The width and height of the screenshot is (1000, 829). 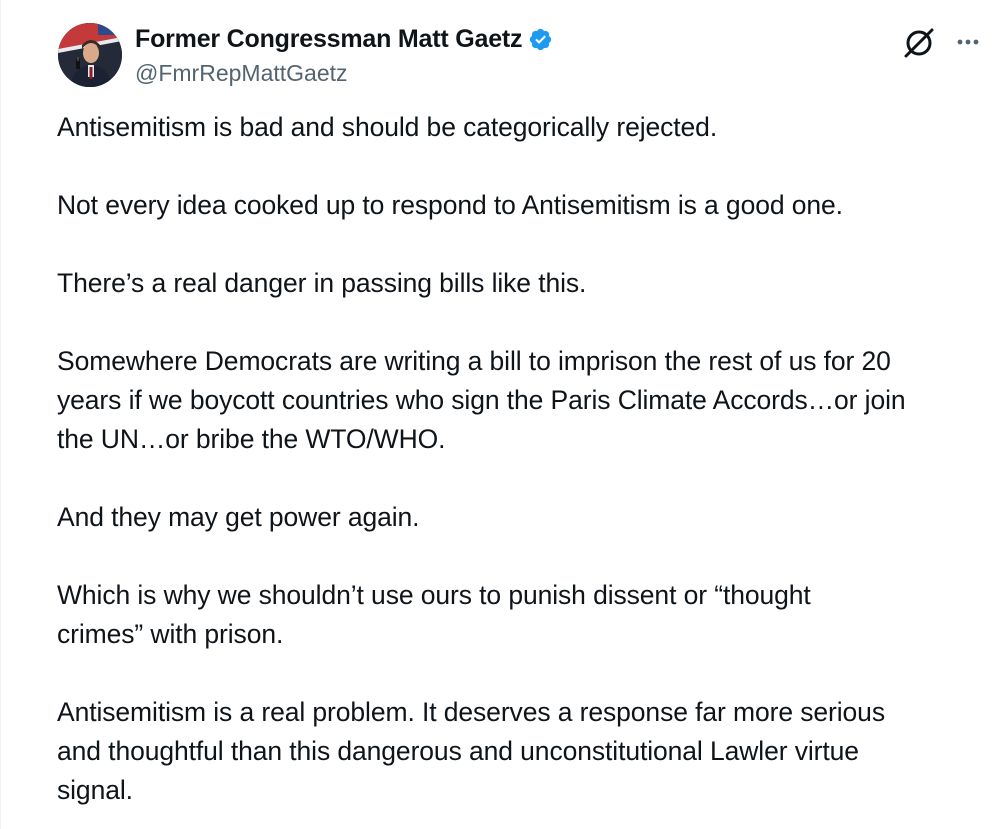 I want to click on author-display-name: Former Congressman Matt Gaetz, so click(x=329, y=39).